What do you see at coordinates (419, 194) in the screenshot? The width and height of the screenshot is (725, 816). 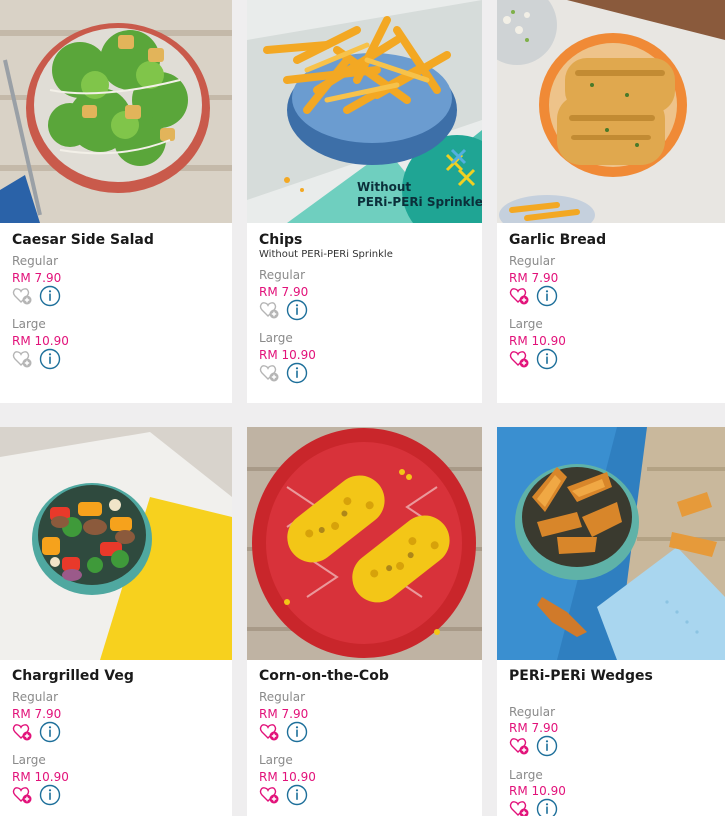 I see `photo-overlay-text: Without PERi-PERi Sprinkle` at bounding box center [419, 194].